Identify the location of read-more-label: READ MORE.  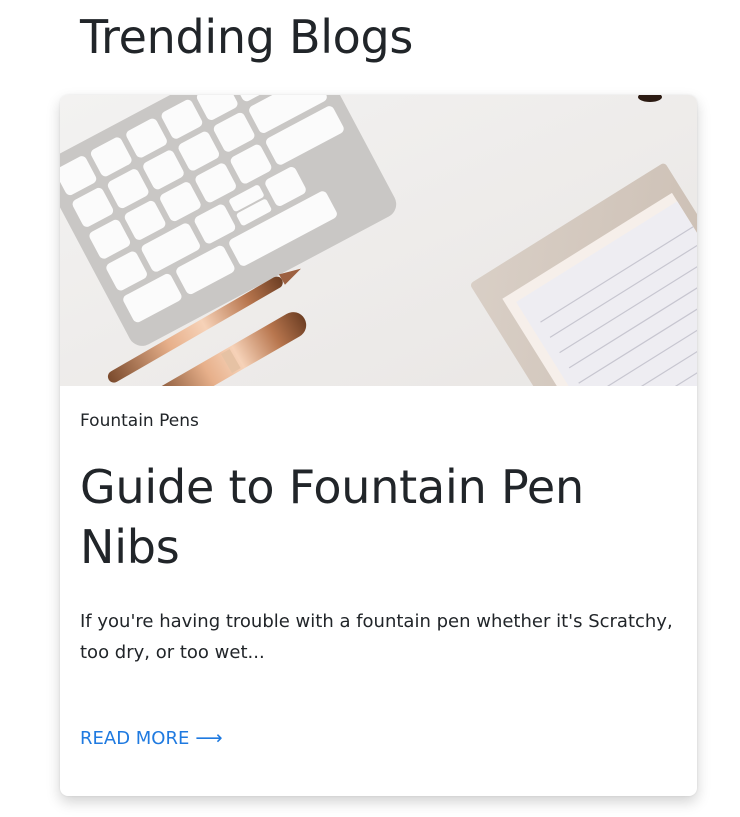
(135, 738).